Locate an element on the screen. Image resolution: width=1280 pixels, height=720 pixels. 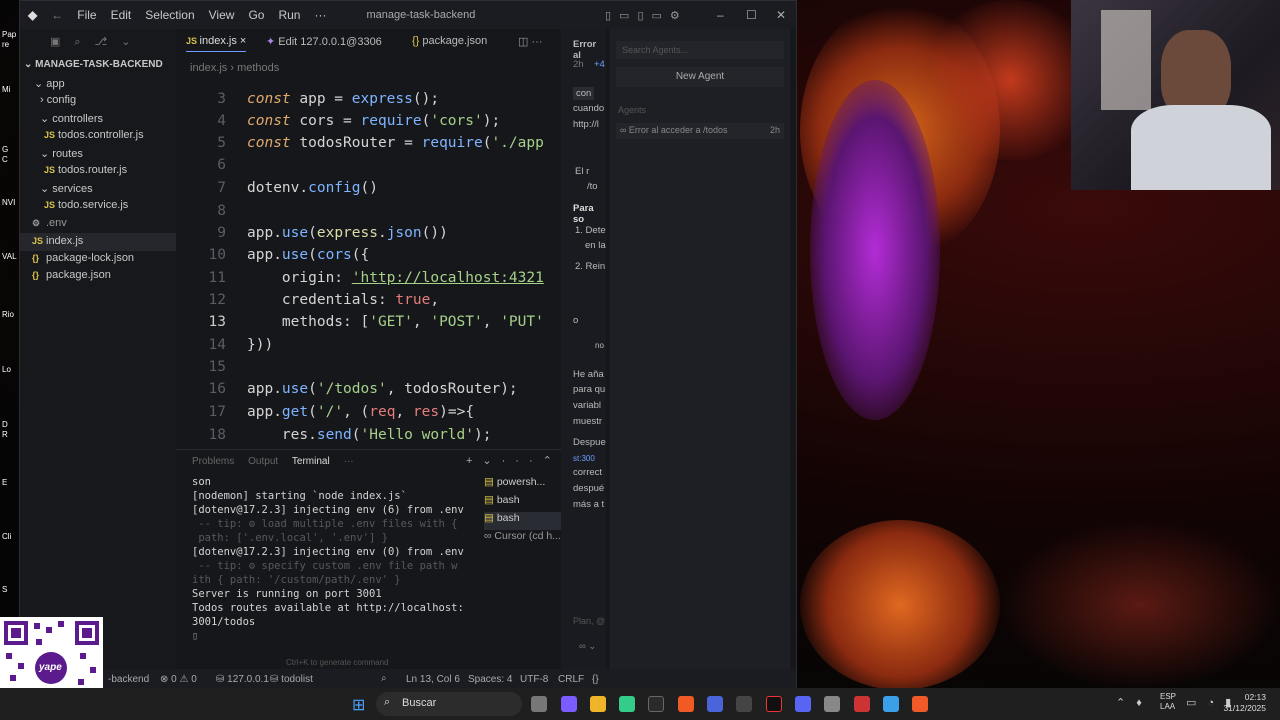
status-db-name: ⛁ todolist is located at coordinates (291, 679).